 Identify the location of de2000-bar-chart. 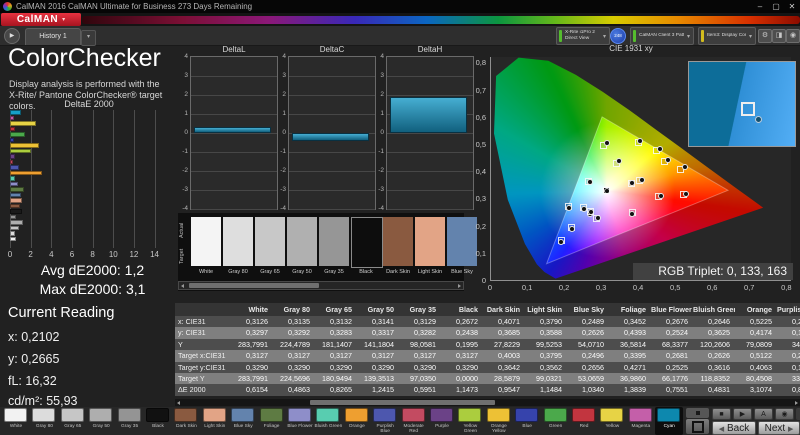
(89, 179).